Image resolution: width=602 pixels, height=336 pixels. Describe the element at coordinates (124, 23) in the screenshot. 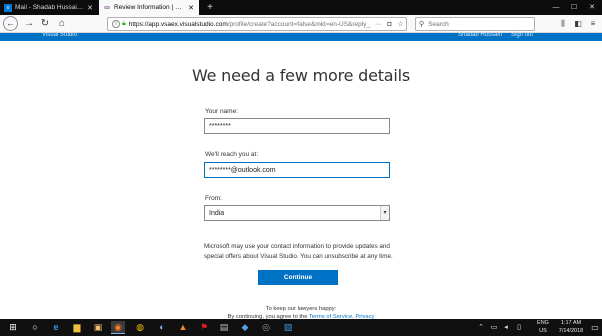

I see `lock-icon: 🔒︎` at that location.